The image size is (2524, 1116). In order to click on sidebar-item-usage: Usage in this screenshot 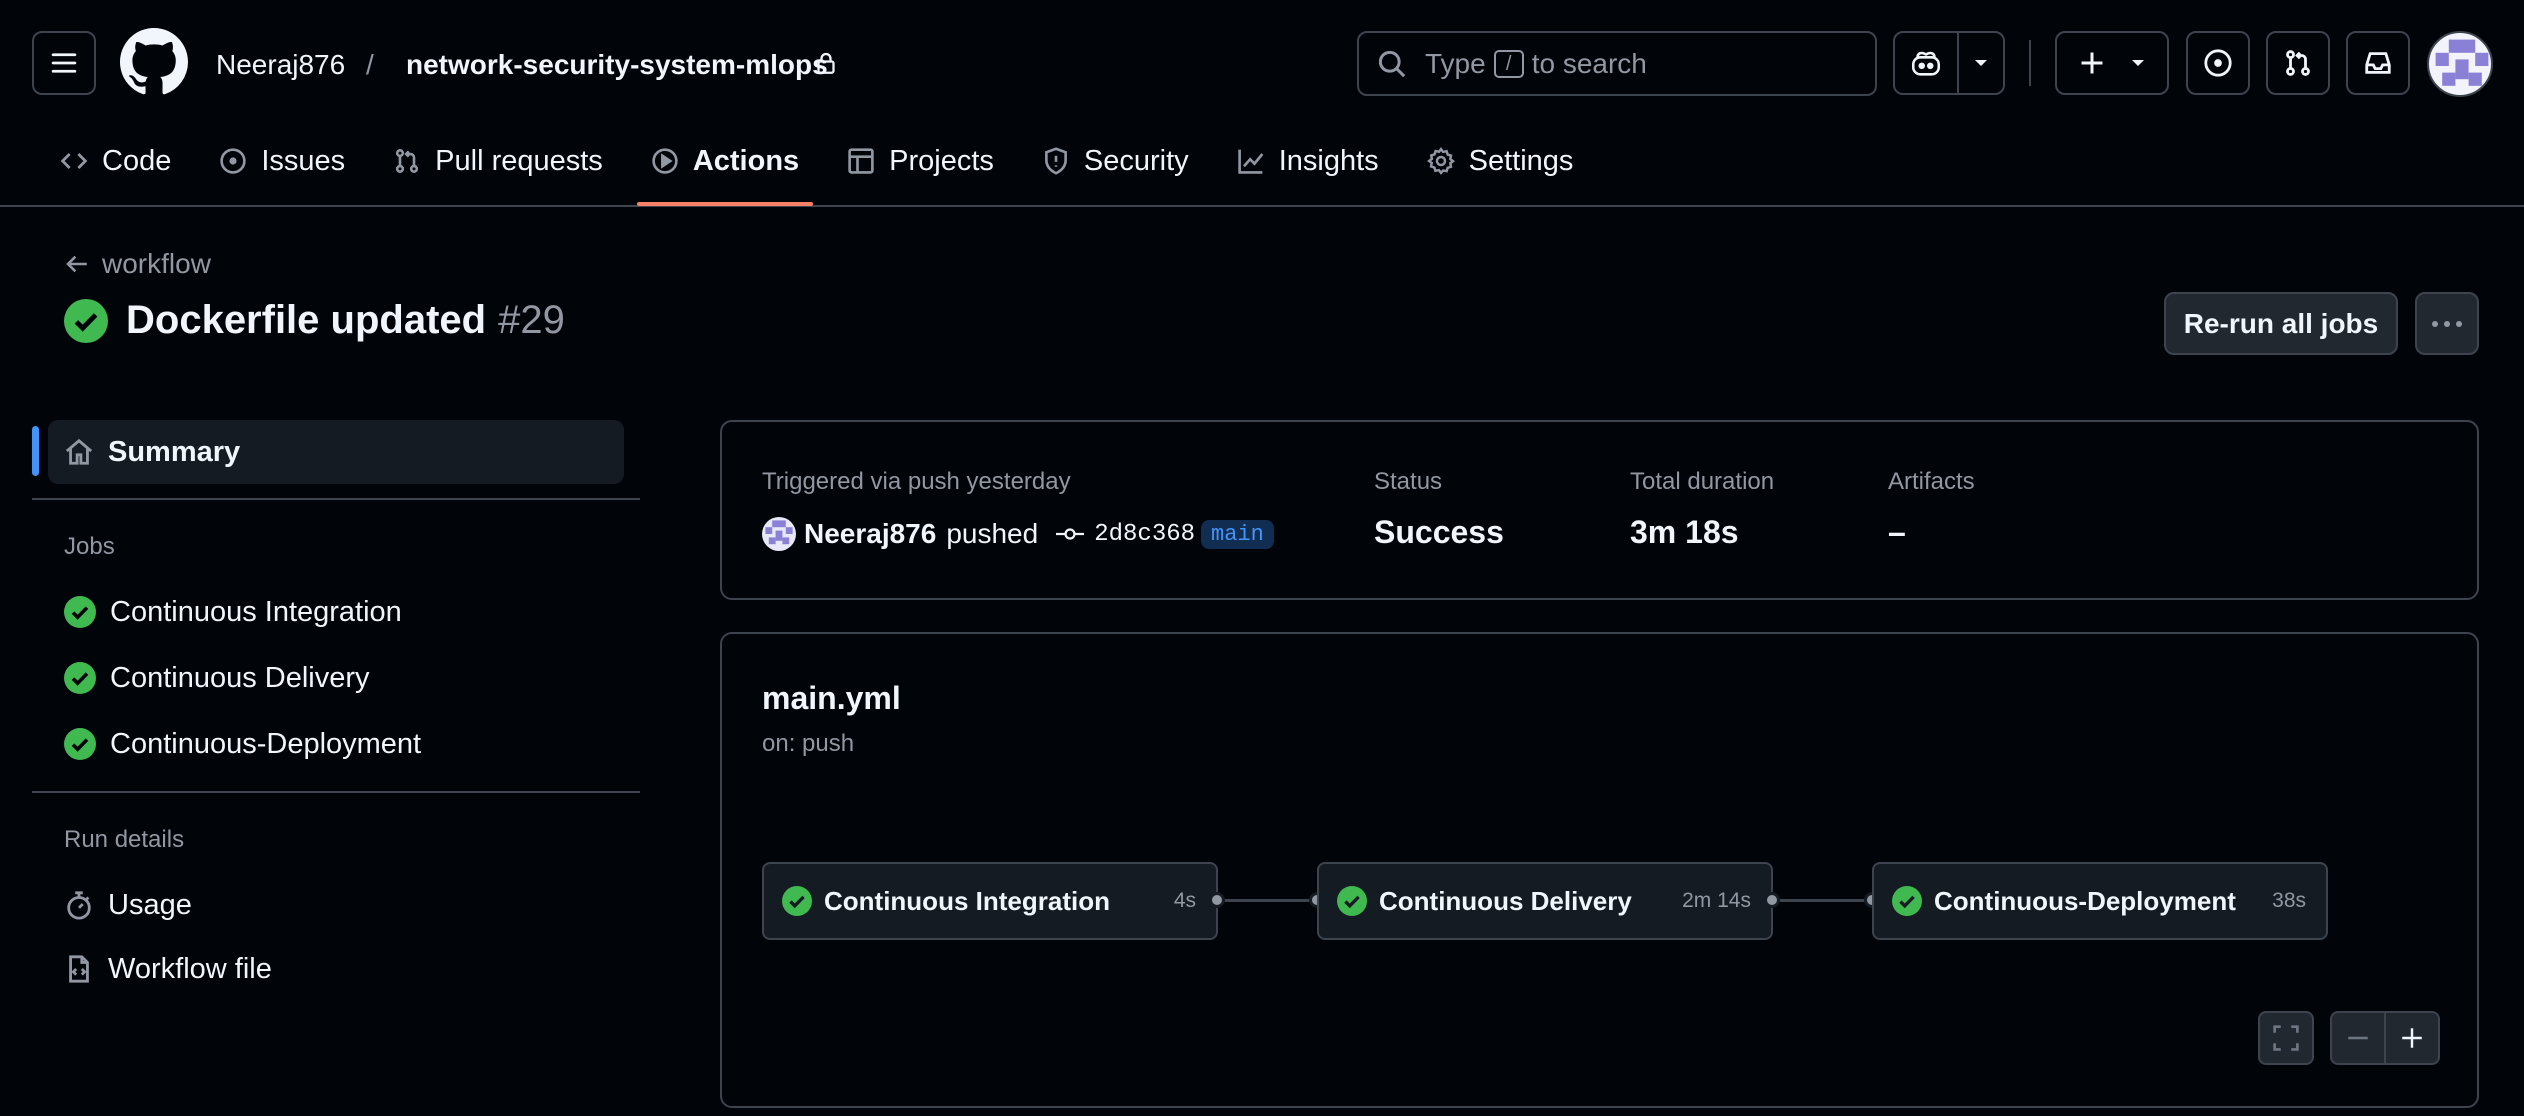, I will do `click(336, 905)`.